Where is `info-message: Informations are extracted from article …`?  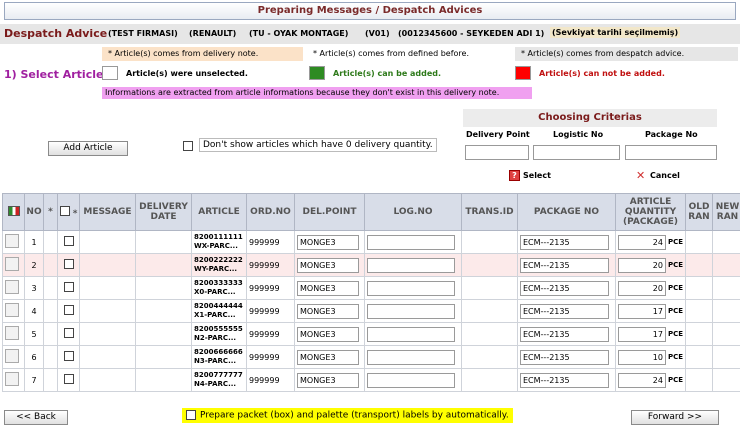
info-message: Informations are extracted from article … is located at coordinates (317, 93).